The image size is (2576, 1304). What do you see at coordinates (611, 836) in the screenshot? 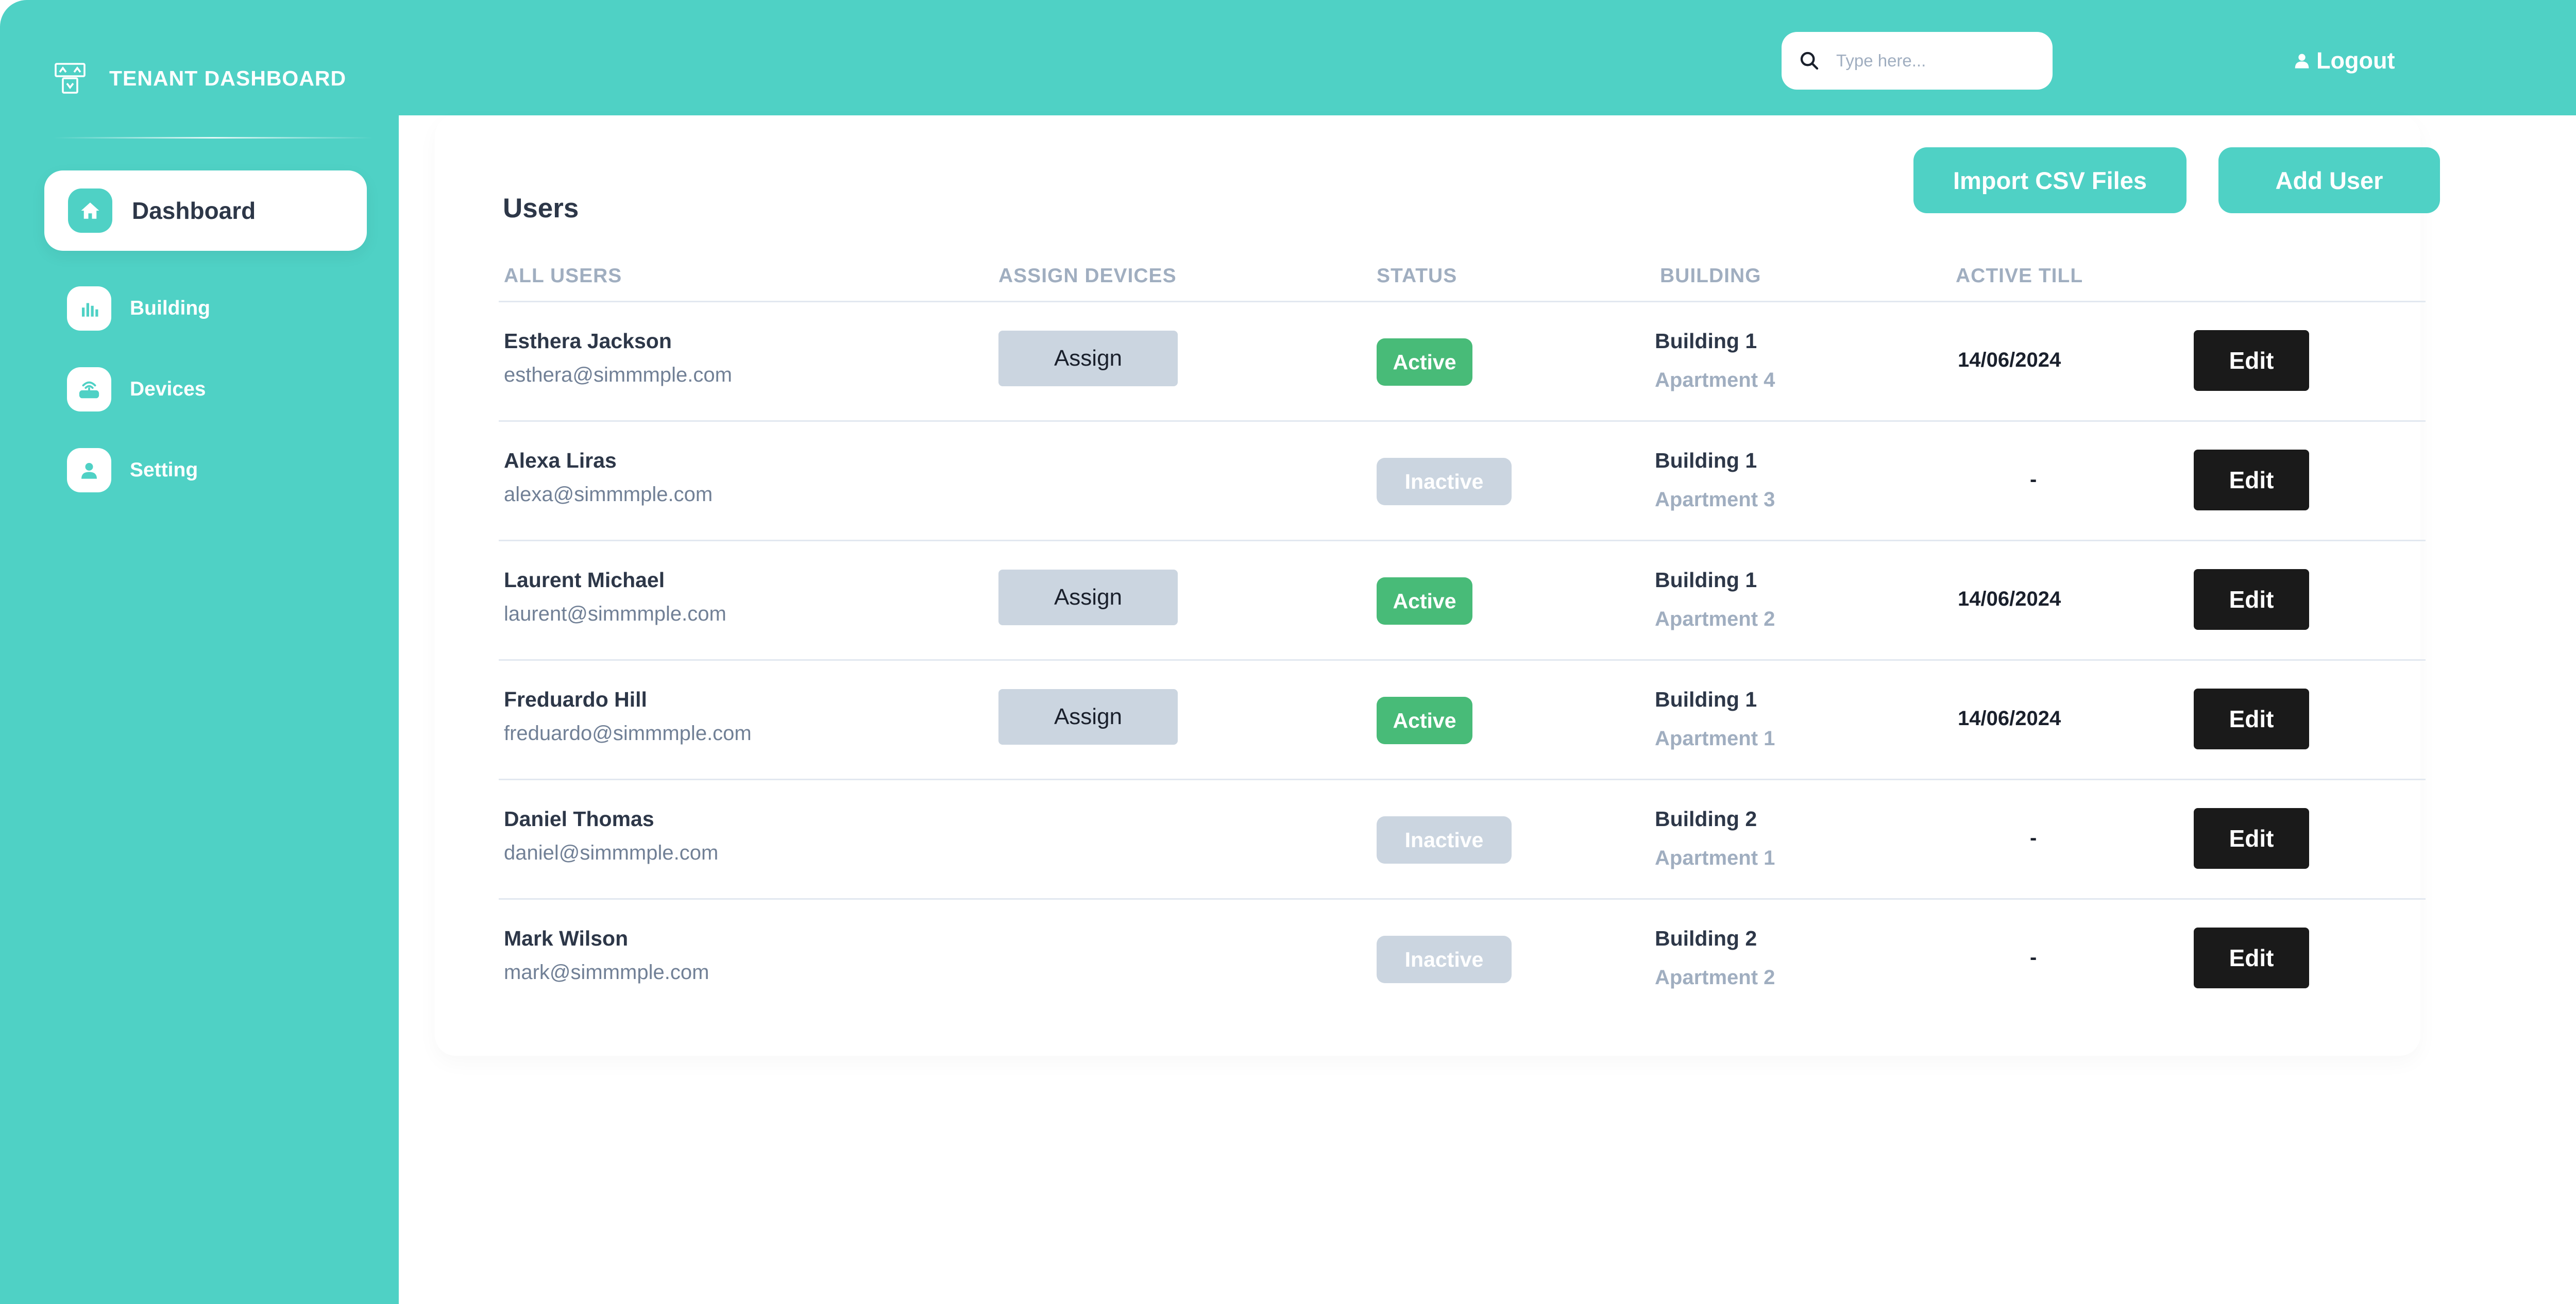
I see `user-cell: Daniel Thomas daniel@simmmple.com` at bounding box center [611, 836].